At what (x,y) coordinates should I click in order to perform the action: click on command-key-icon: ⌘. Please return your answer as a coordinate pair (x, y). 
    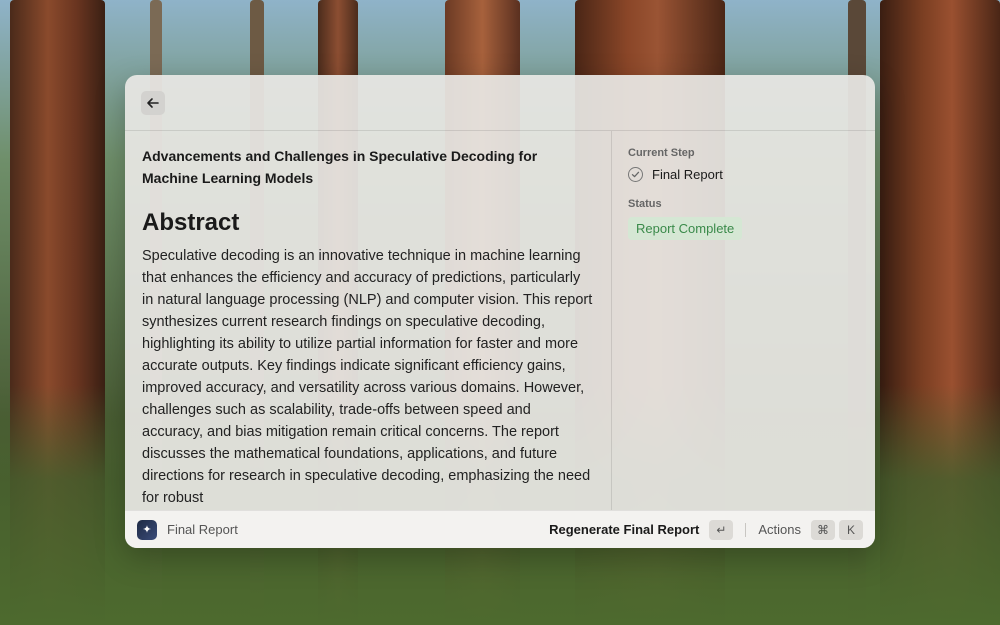
    Looking at the image, I should click on (823, 529).